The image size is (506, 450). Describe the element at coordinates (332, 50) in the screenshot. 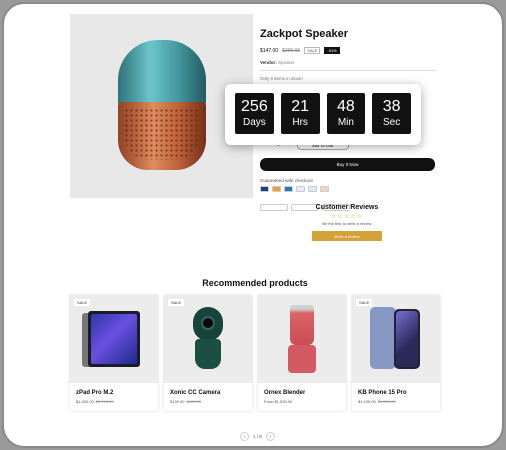

I see `discount-badge: -51%` at that location.